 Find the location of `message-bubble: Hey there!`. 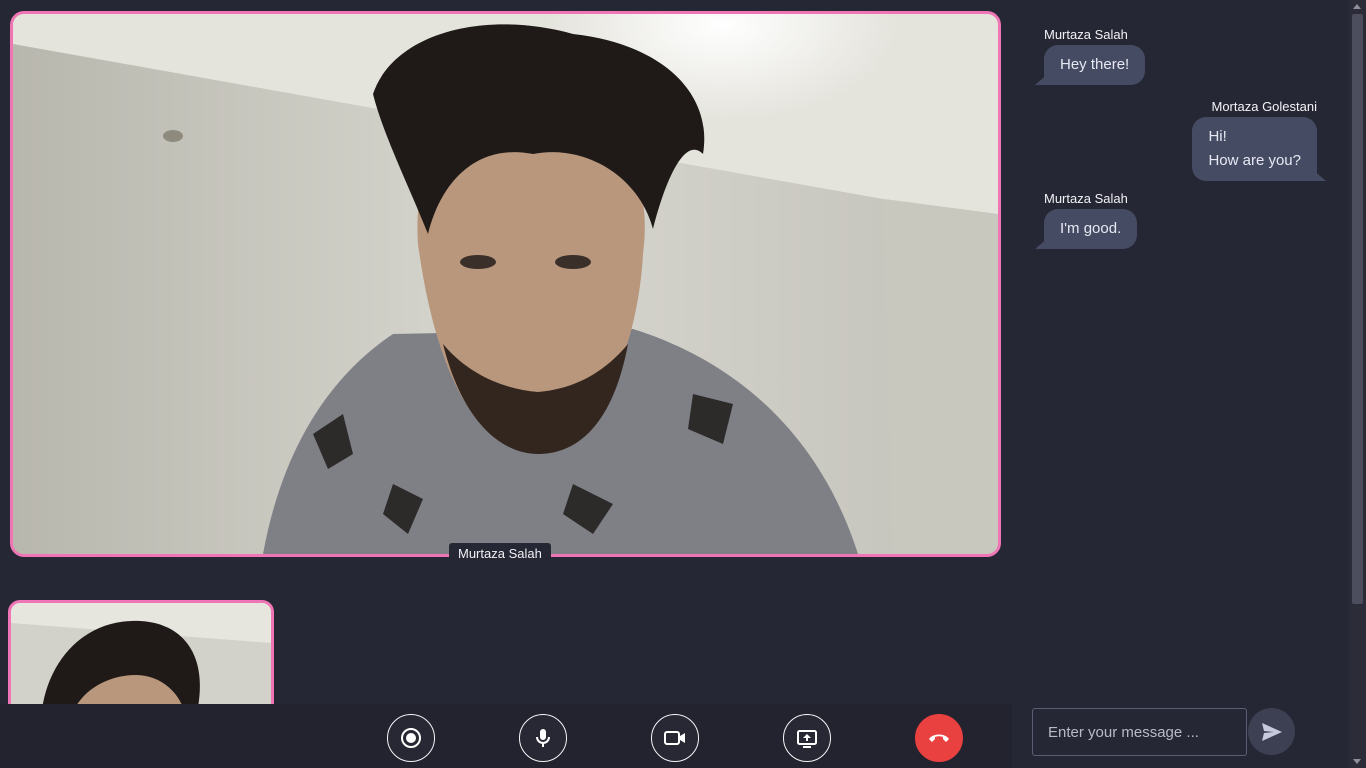

message-bubble: Hey there! is located at coordinates (1095, 65).